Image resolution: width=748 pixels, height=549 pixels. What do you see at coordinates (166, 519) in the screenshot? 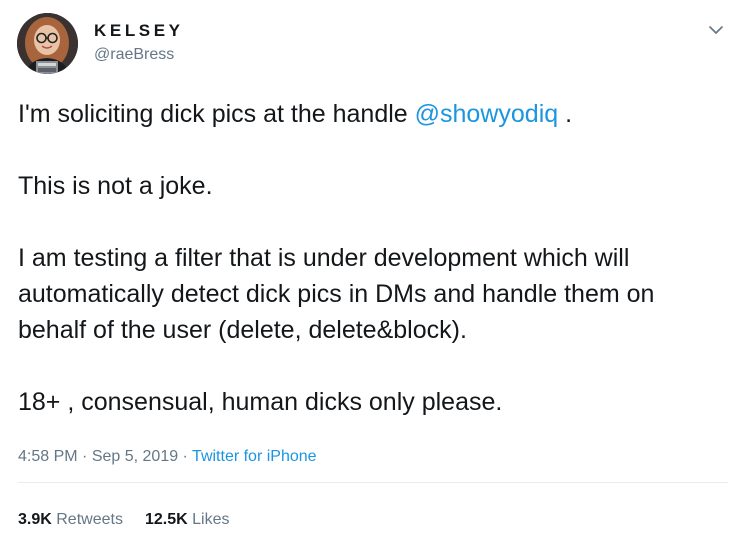
I see `likes-count: 12.5K` at bounding box center [166, 519].